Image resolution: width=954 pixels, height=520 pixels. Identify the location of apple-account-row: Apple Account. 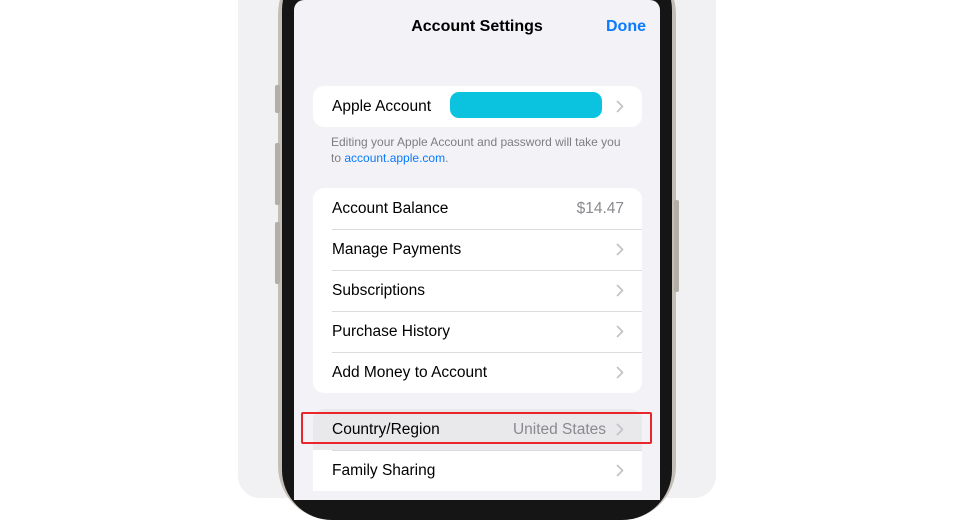
(477, 106).